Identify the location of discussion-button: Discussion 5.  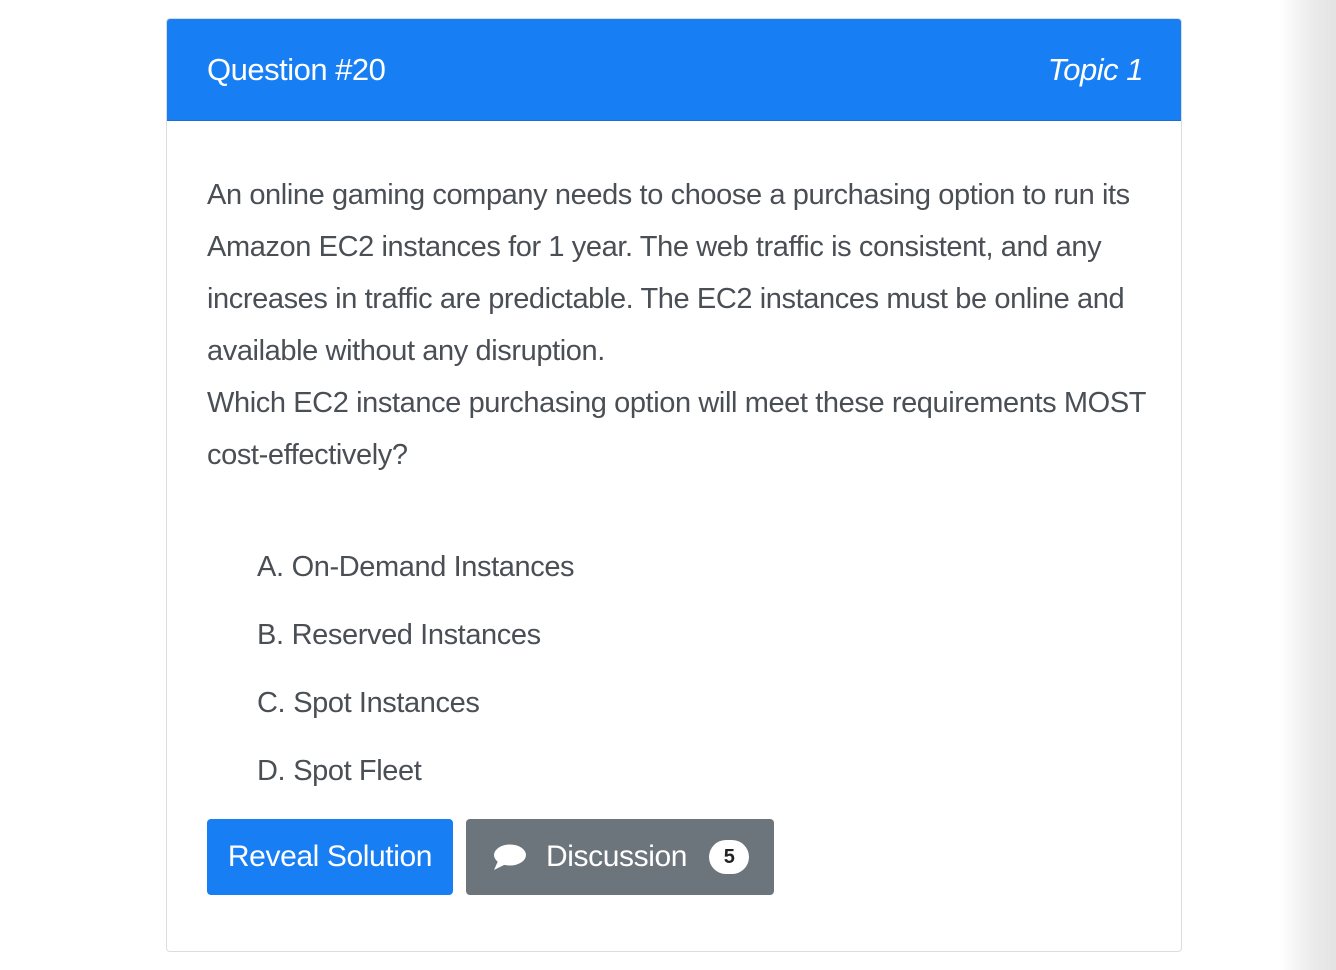
(620, 857).